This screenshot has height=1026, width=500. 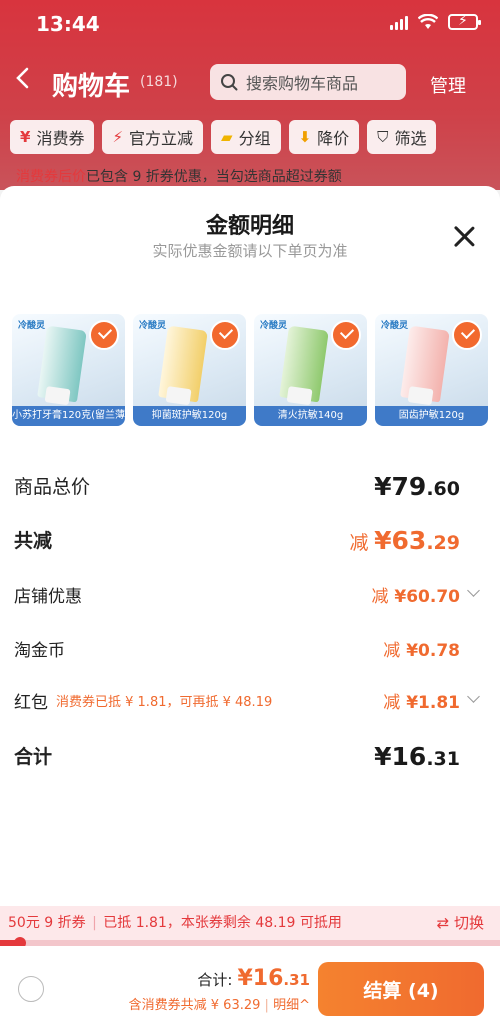 I want to click on page-title: 购物车, so click(x=91, y=87).